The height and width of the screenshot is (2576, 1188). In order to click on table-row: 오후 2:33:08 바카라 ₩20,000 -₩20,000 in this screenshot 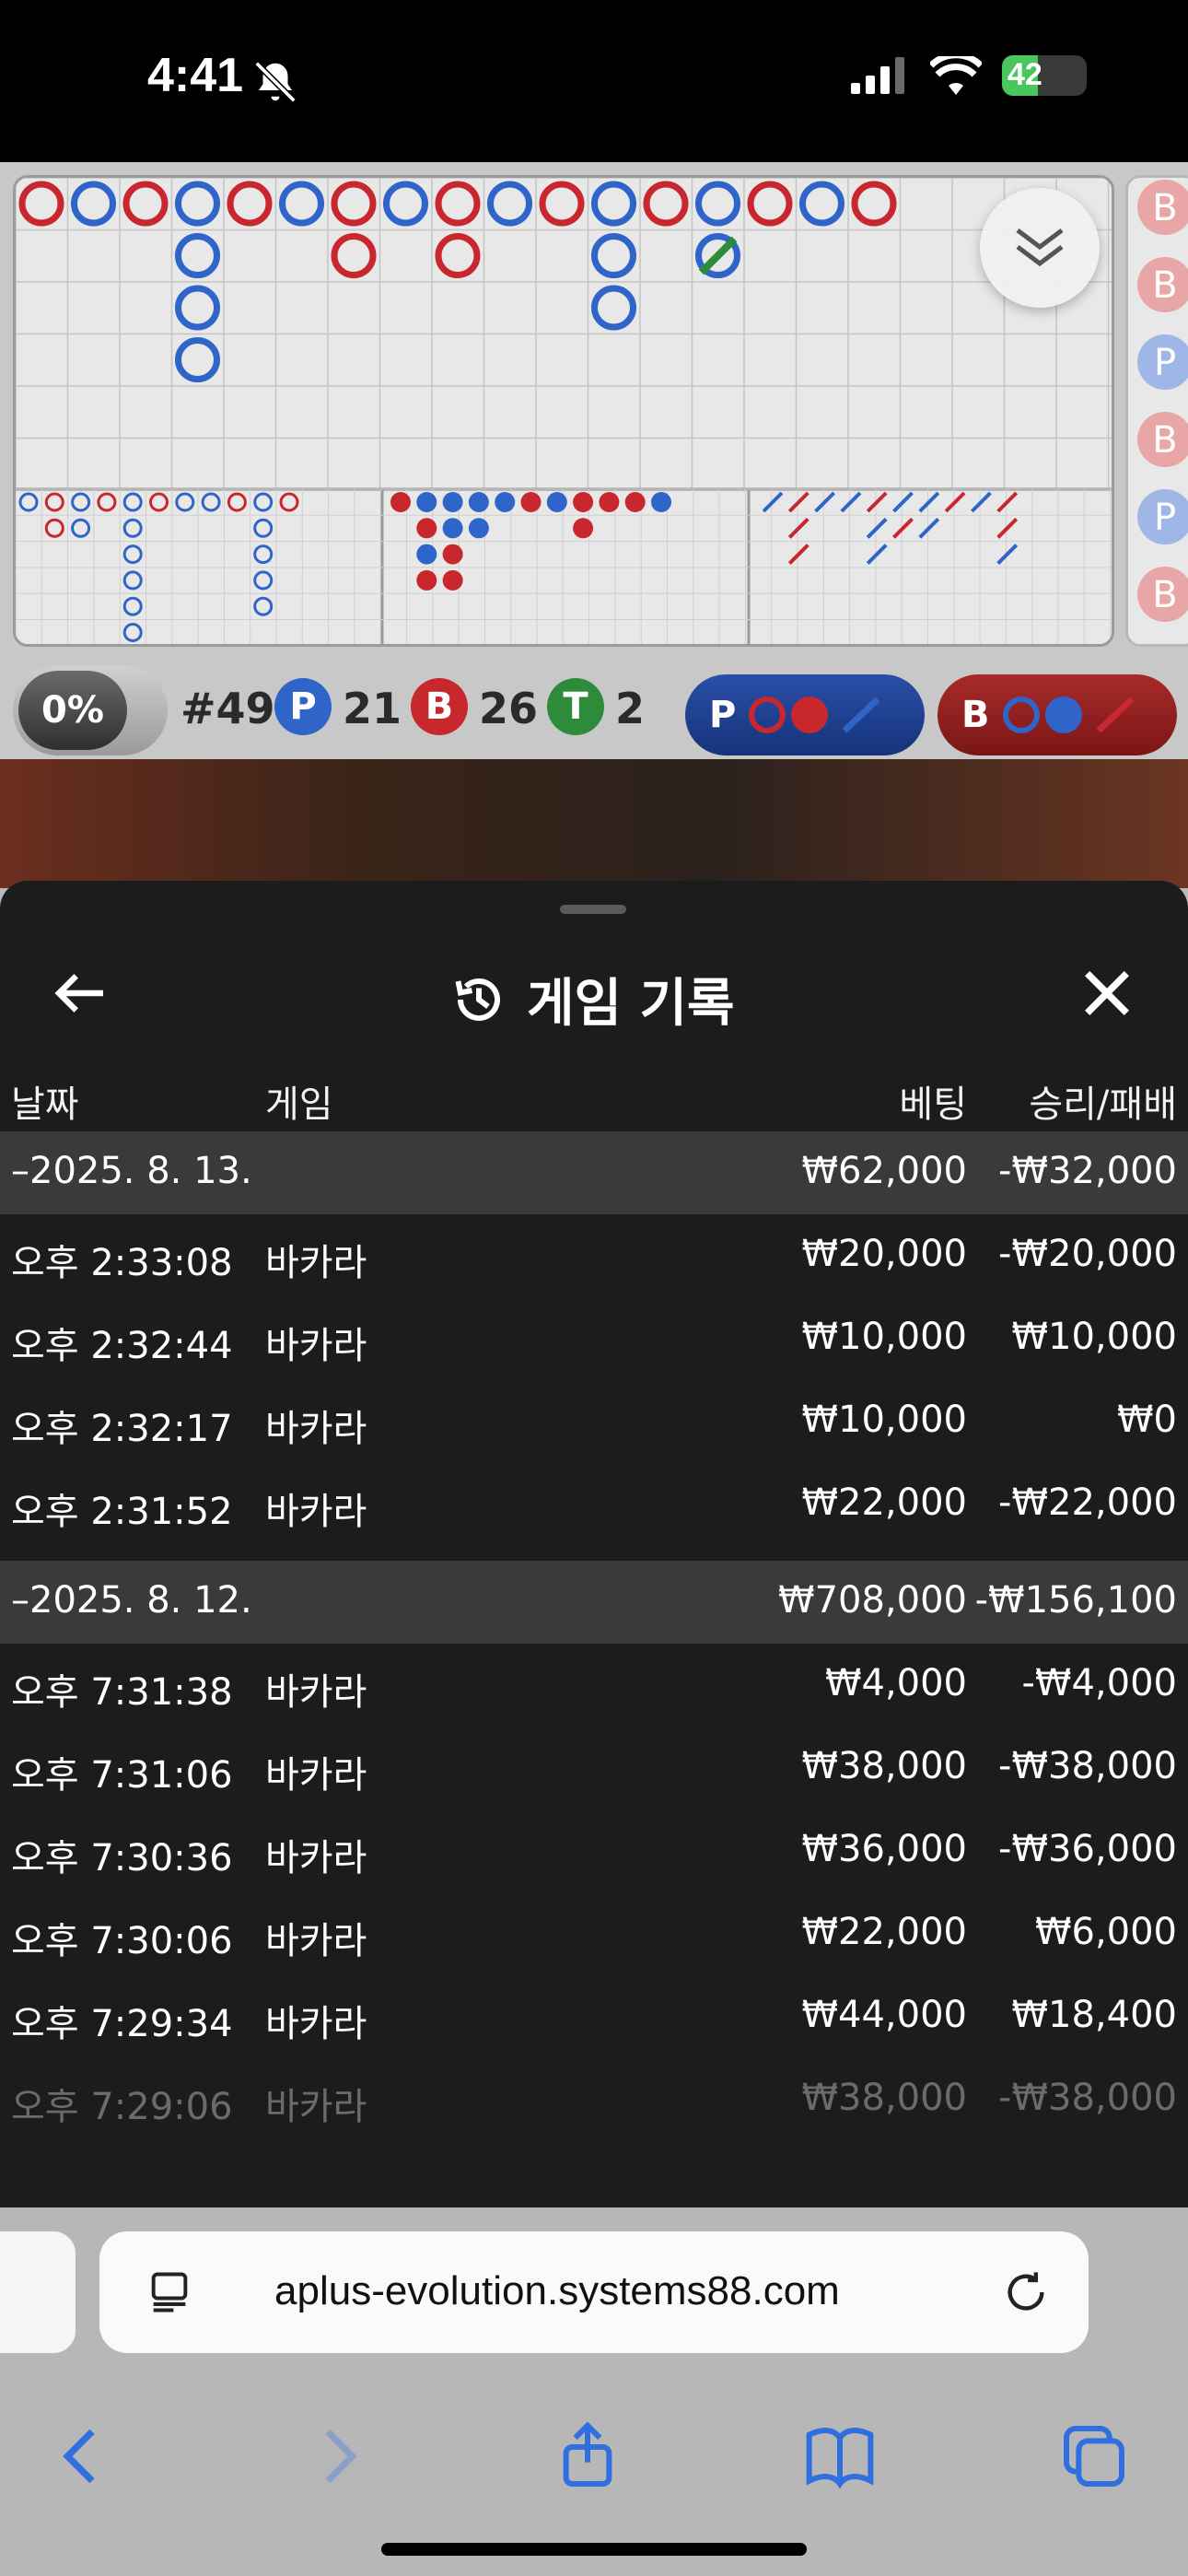, I will do `click(594, 1255)`.